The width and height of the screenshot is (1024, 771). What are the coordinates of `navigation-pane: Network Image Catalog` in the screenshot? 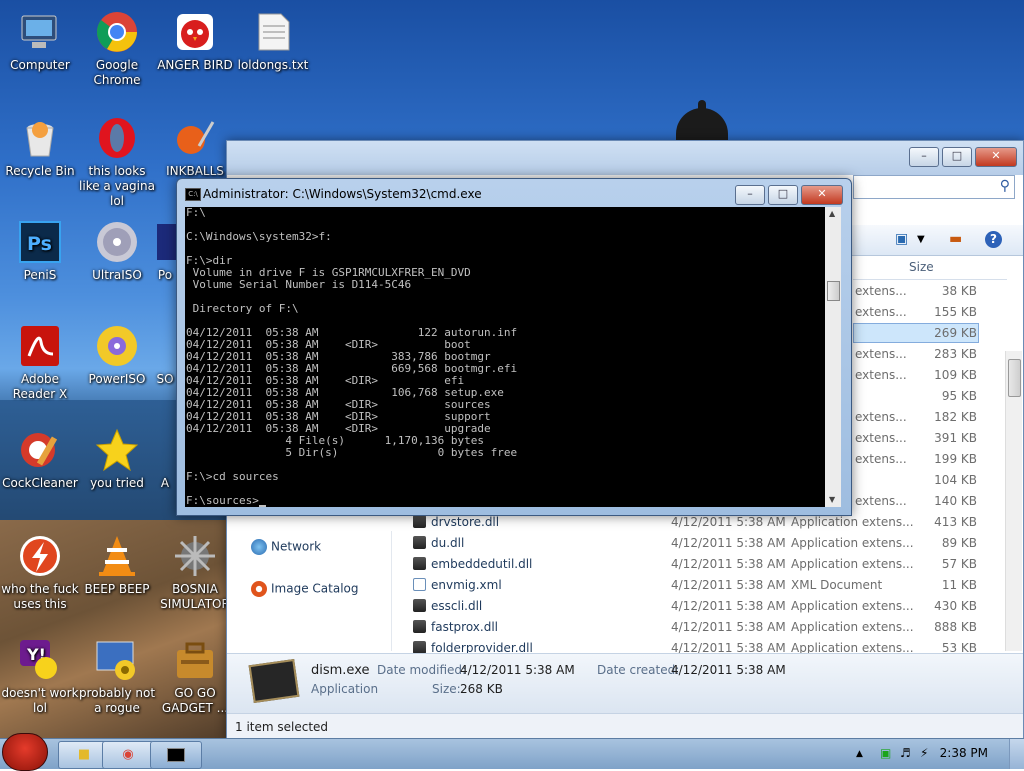 It's located at (309, 591).